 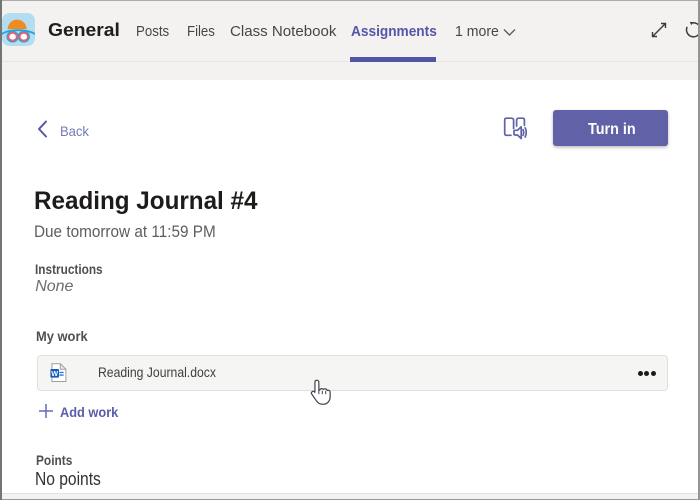 What do you see at coordinates (54, 373) in the screenshot?
I see `svg-text: W` at bounding box center [54, 373].